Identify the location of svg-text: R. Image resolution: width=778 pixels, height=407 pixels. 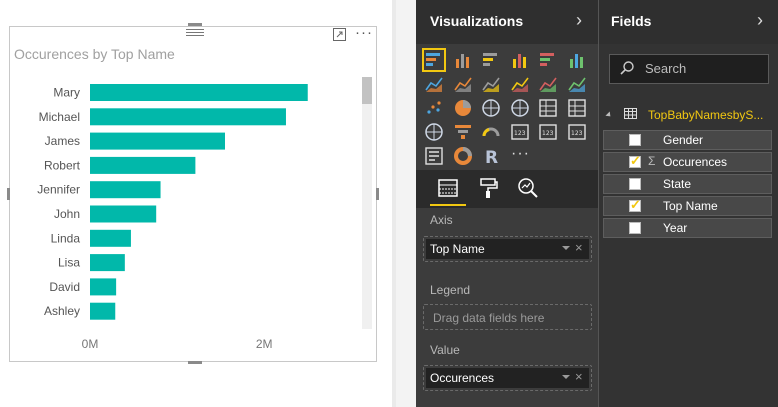
(491, 157).